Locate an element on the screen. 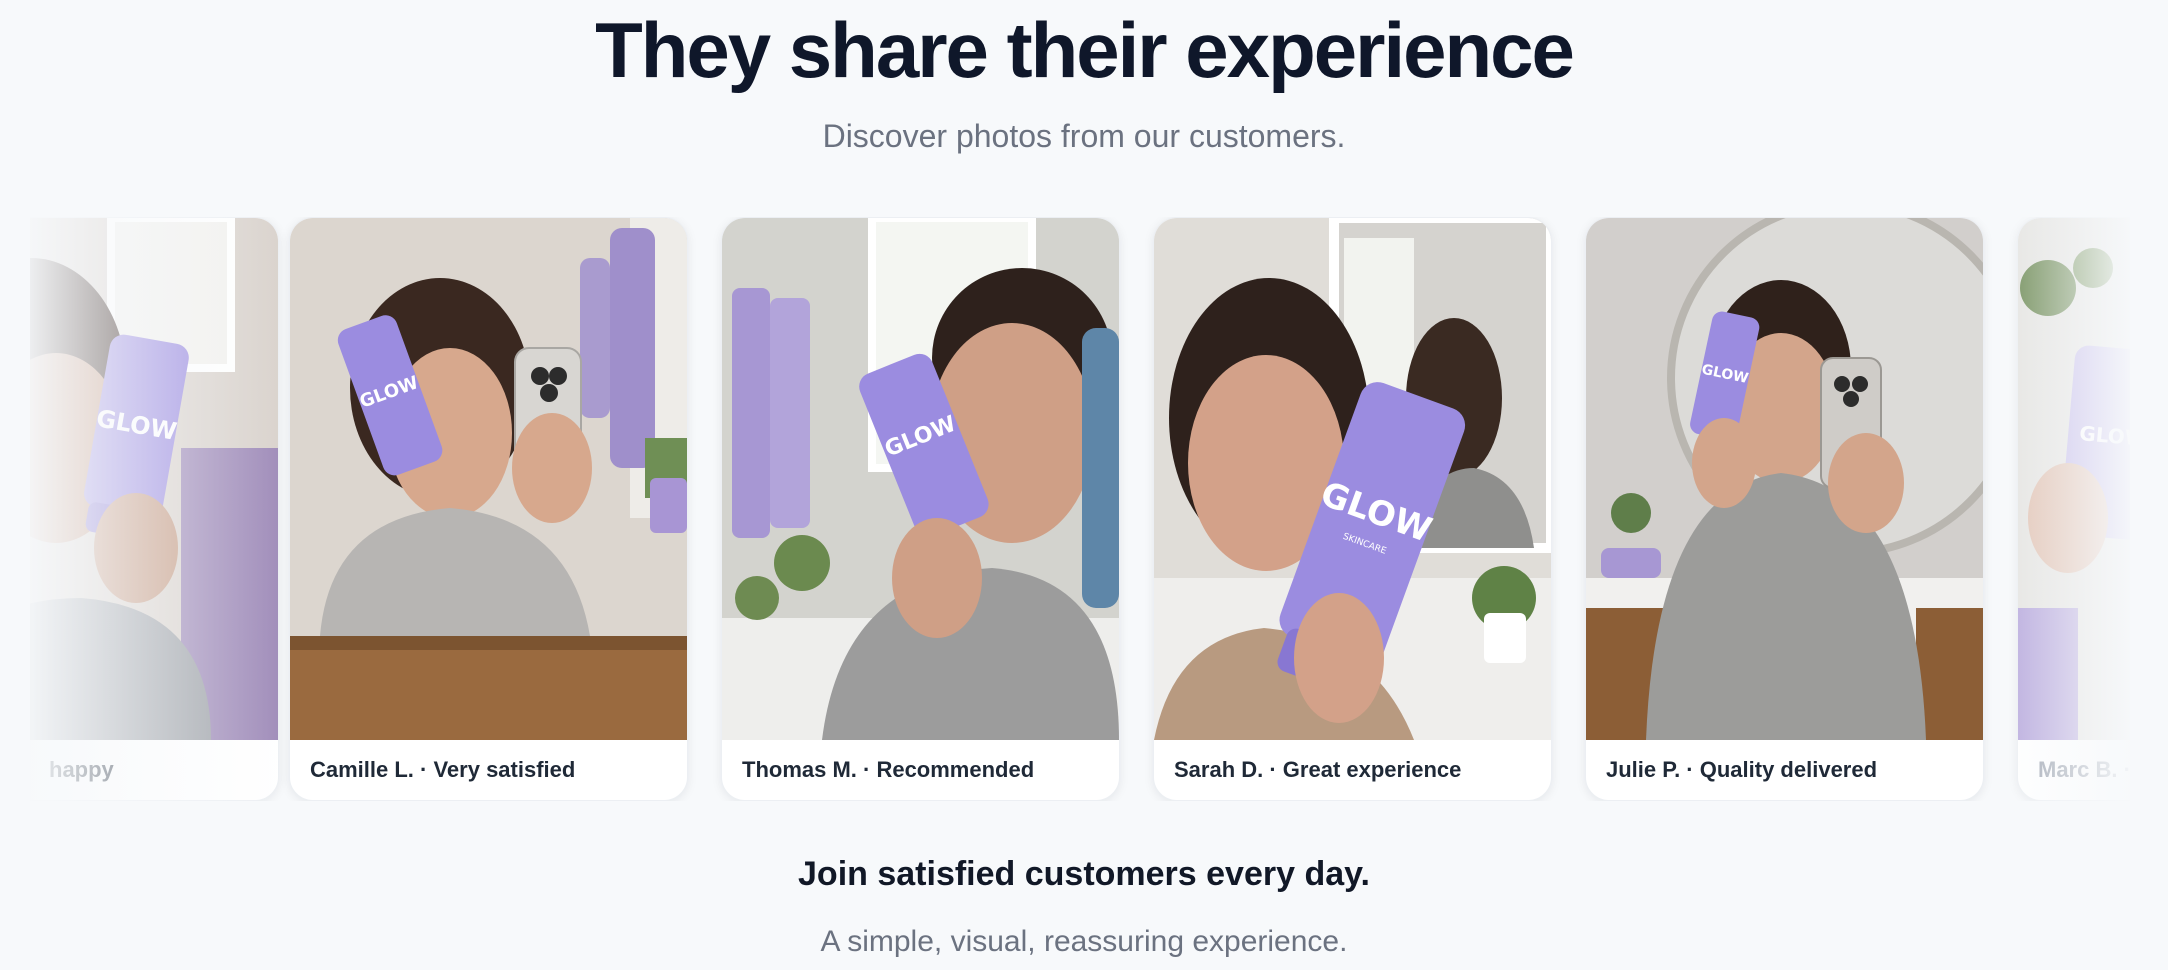 This screenshot has height=970, width=2168. card-caption: Camille L. · Very satisfied is located at coordinates (443, 769).